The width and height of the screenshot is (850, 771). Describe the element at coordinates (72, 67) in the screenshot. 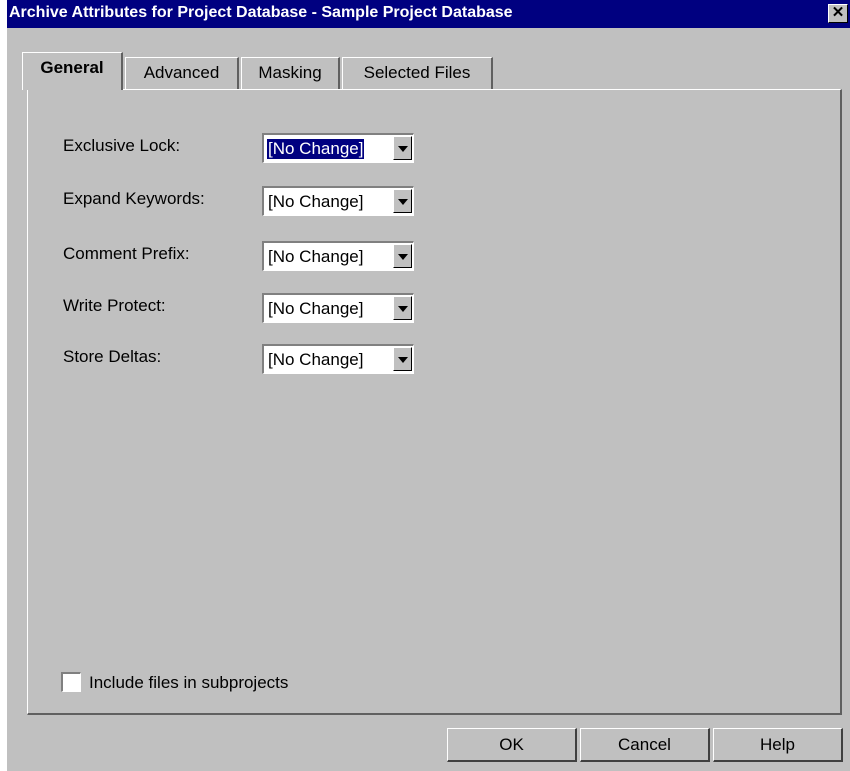

I see `tab-general-label: General` at that location.